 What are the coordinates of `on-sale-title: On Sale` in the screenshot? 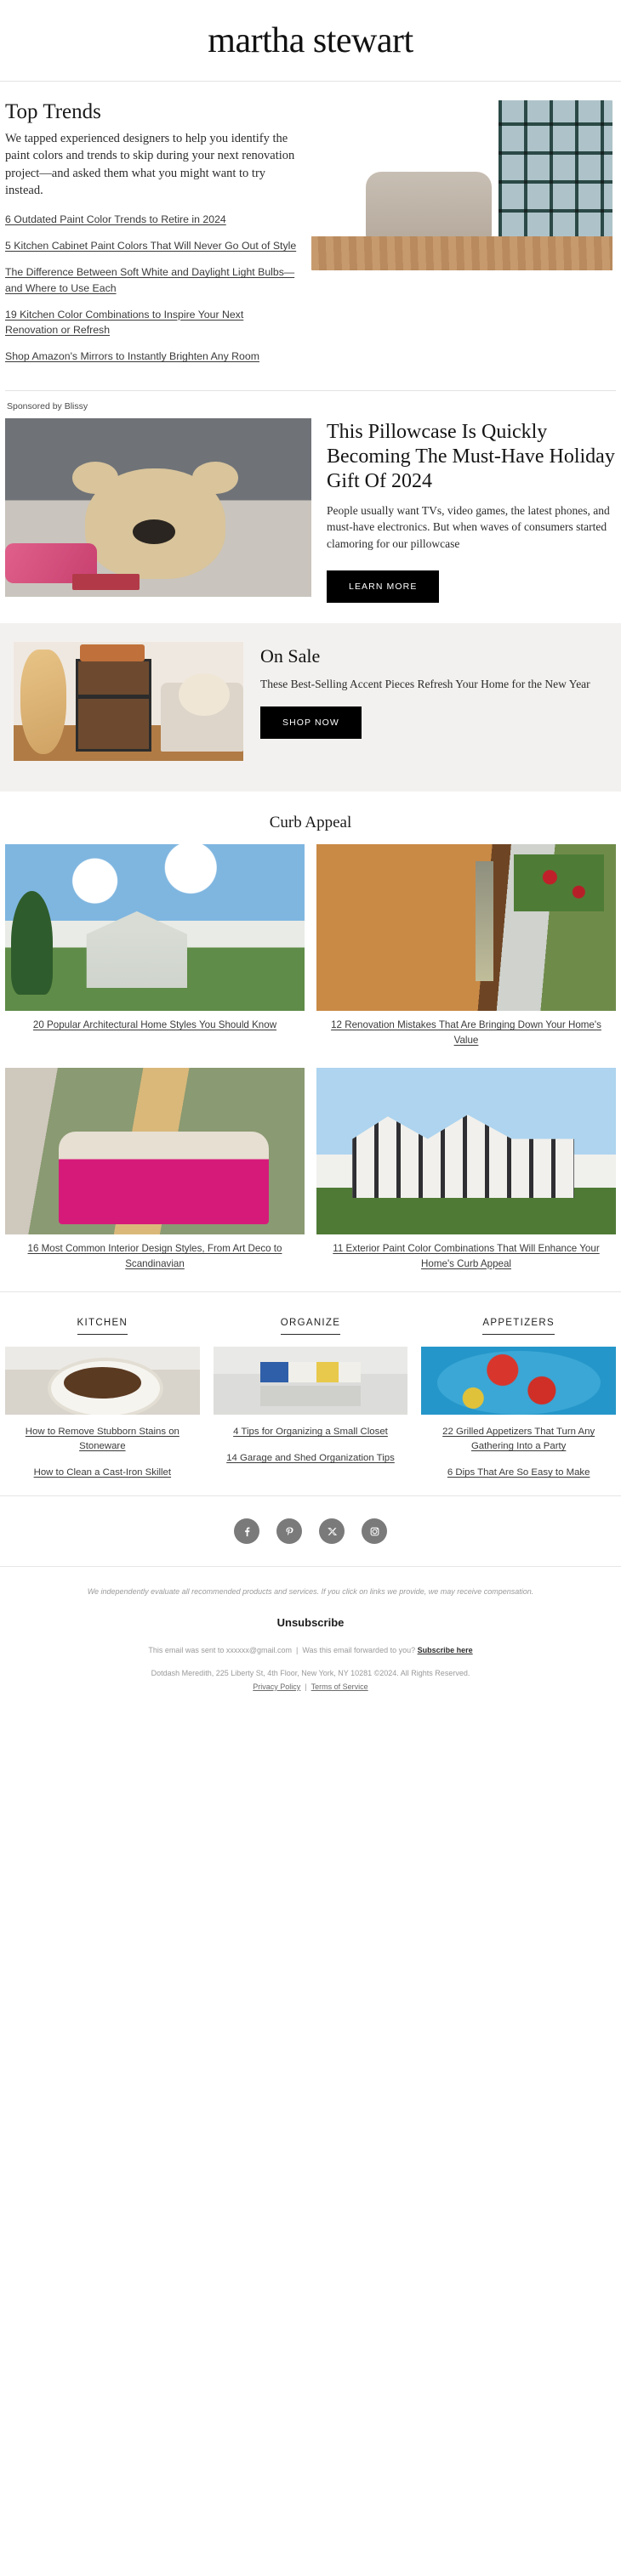 It's located at (290, 656).